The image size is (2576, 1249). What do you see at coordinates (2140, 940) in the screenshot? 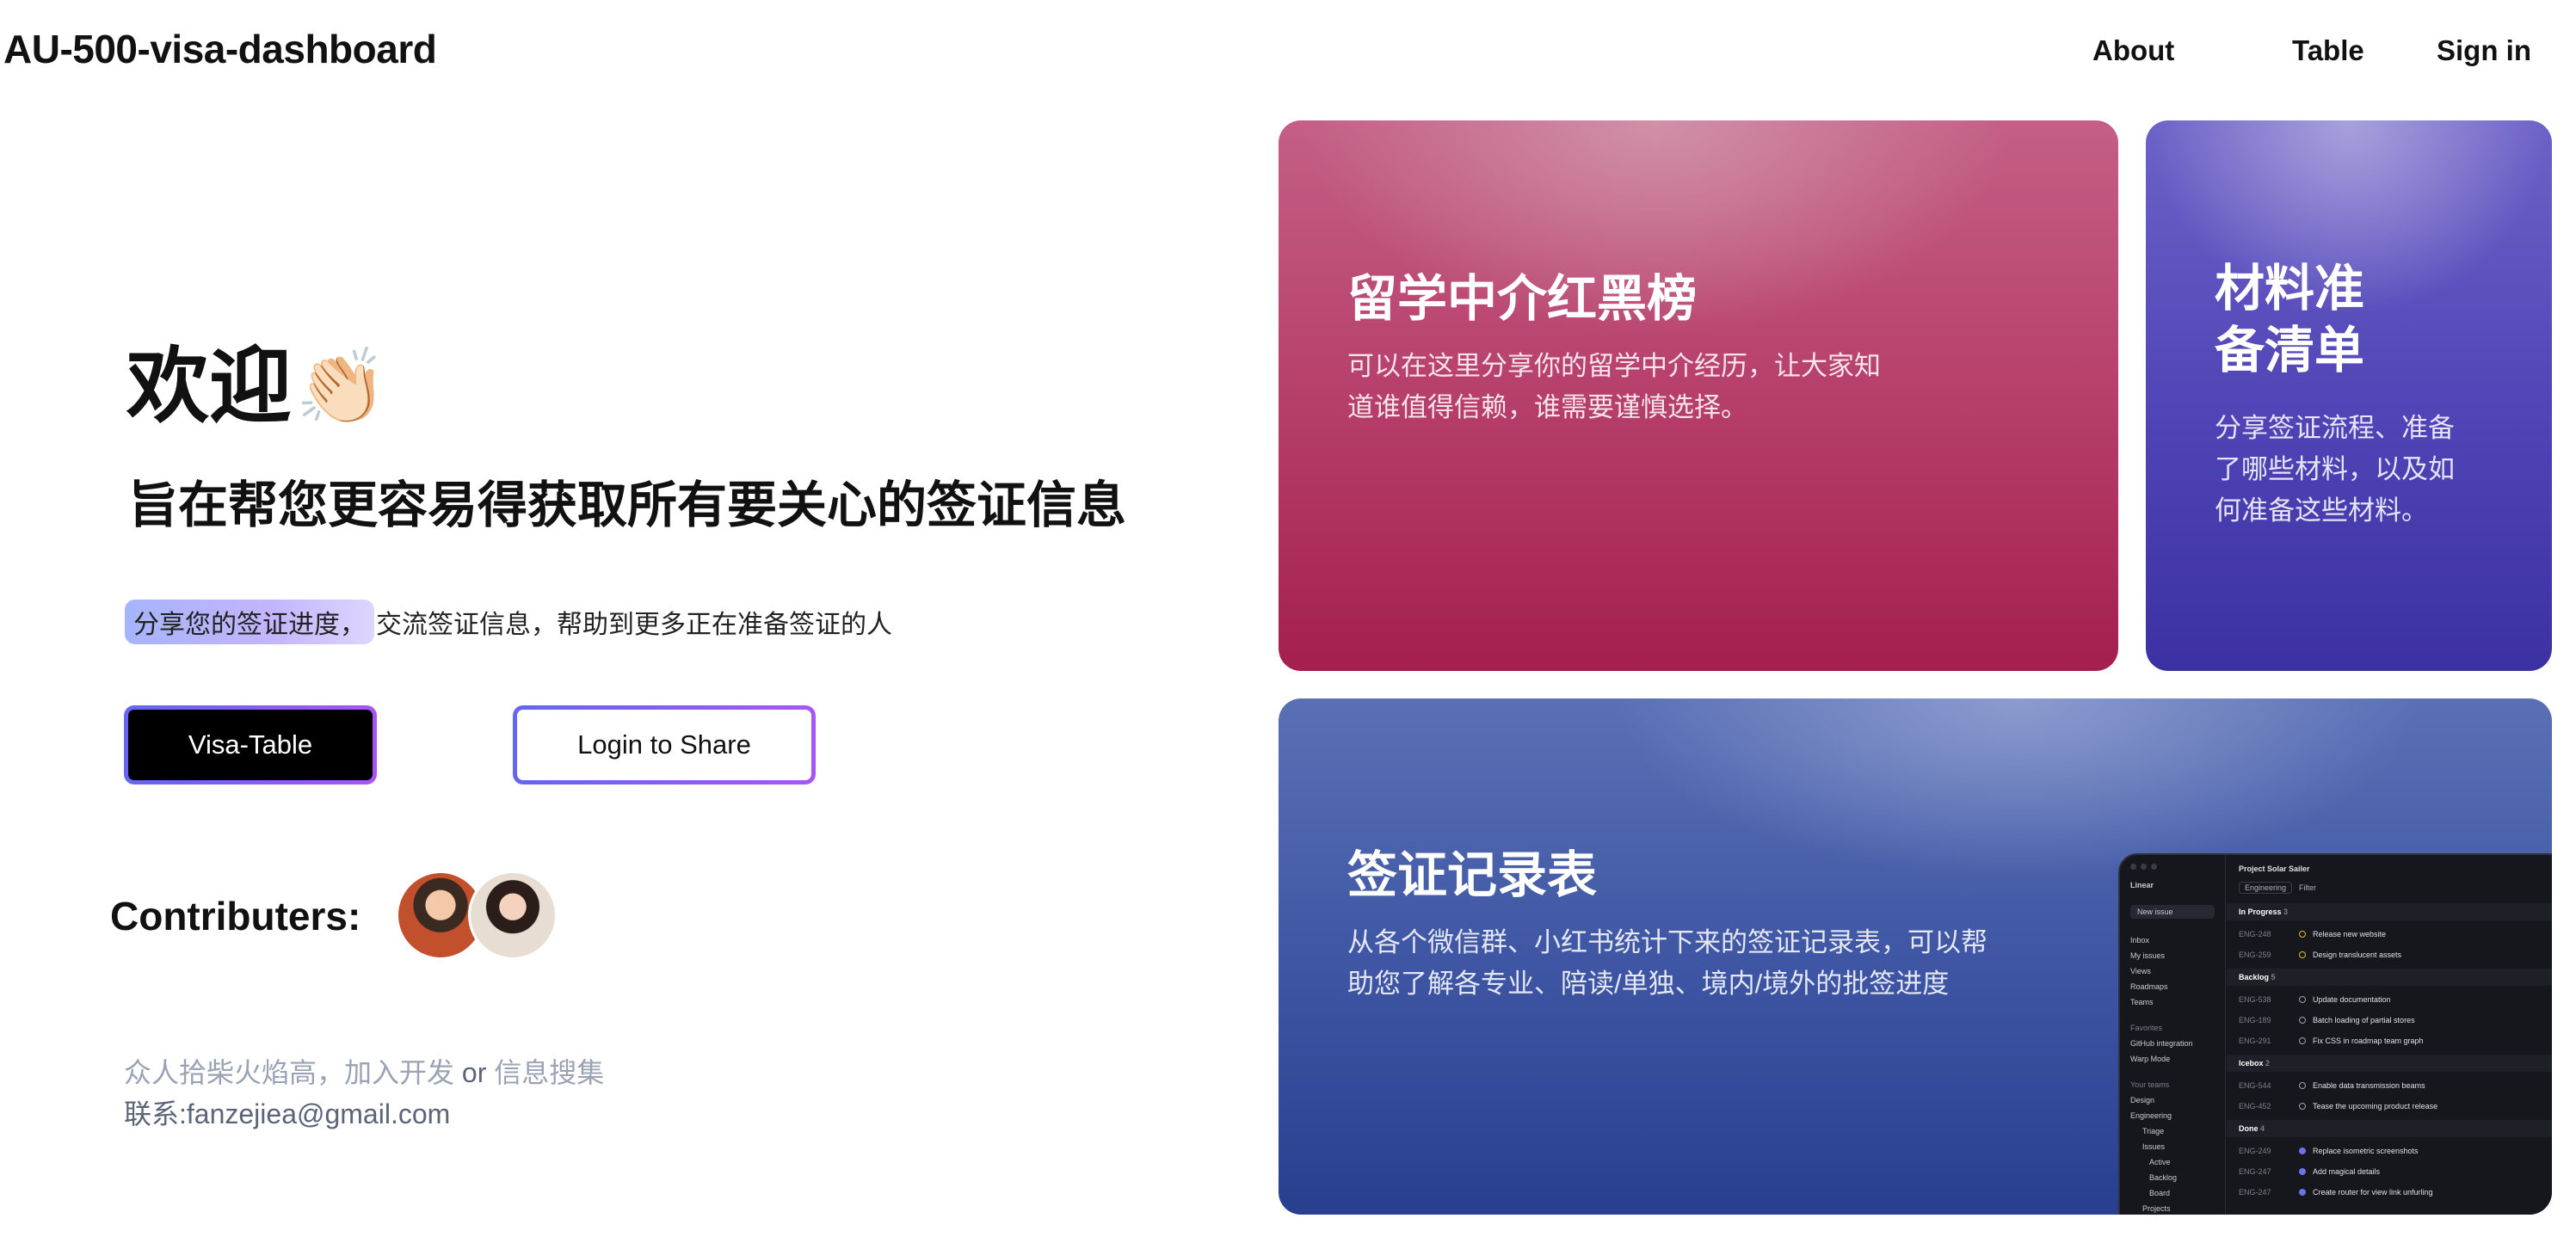
I see `preview-sidebar-item: Inbox` at bounding box center [2140, 940].